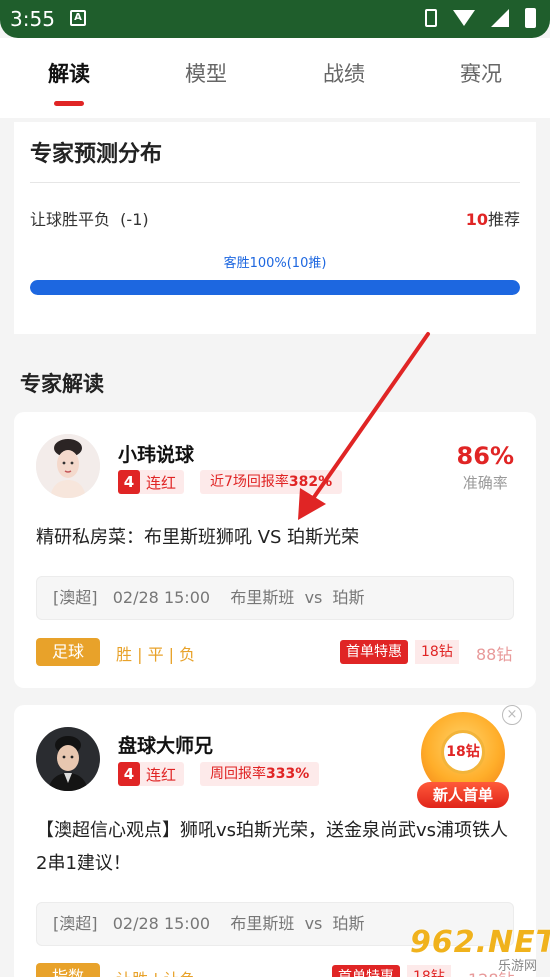  Describe the element at coordinates (463, 795) in the screenshot. I see `coupon-label: 新人首单` at that location.